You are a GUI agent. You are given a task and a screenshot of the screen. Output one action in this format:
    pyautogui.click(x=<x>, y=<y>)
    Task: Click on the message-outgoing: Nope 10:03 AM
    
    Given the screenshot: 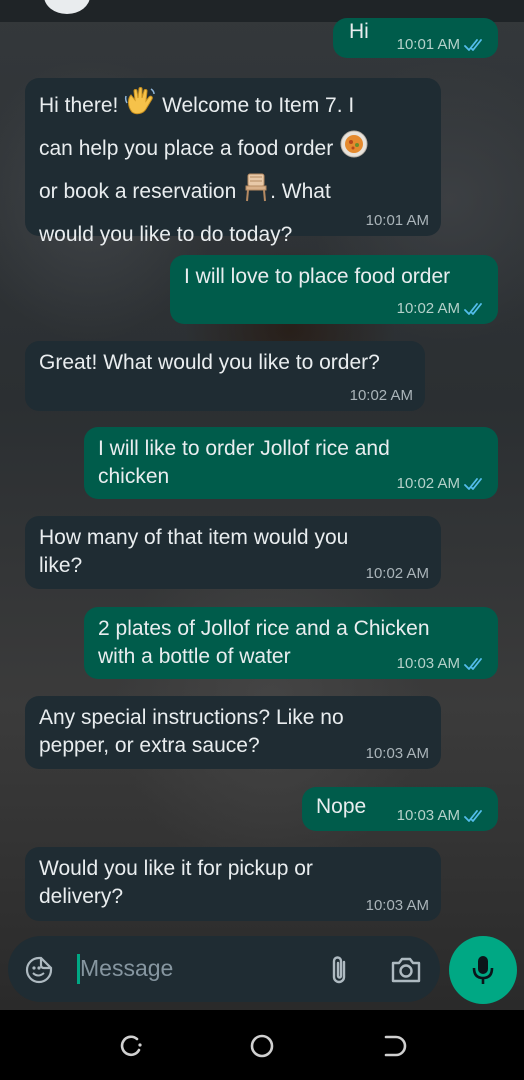 What is the action you would take?
    pyautogui.click(x=400, y=809)
    